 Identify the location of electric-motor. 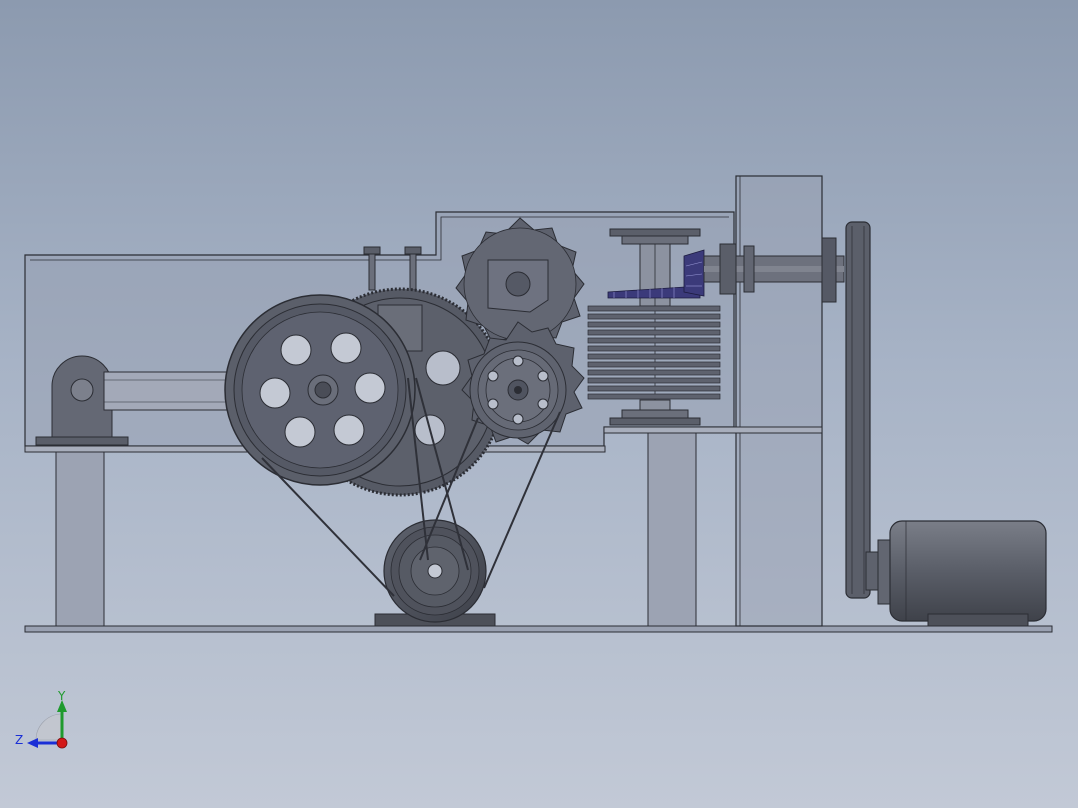
(956, 573).